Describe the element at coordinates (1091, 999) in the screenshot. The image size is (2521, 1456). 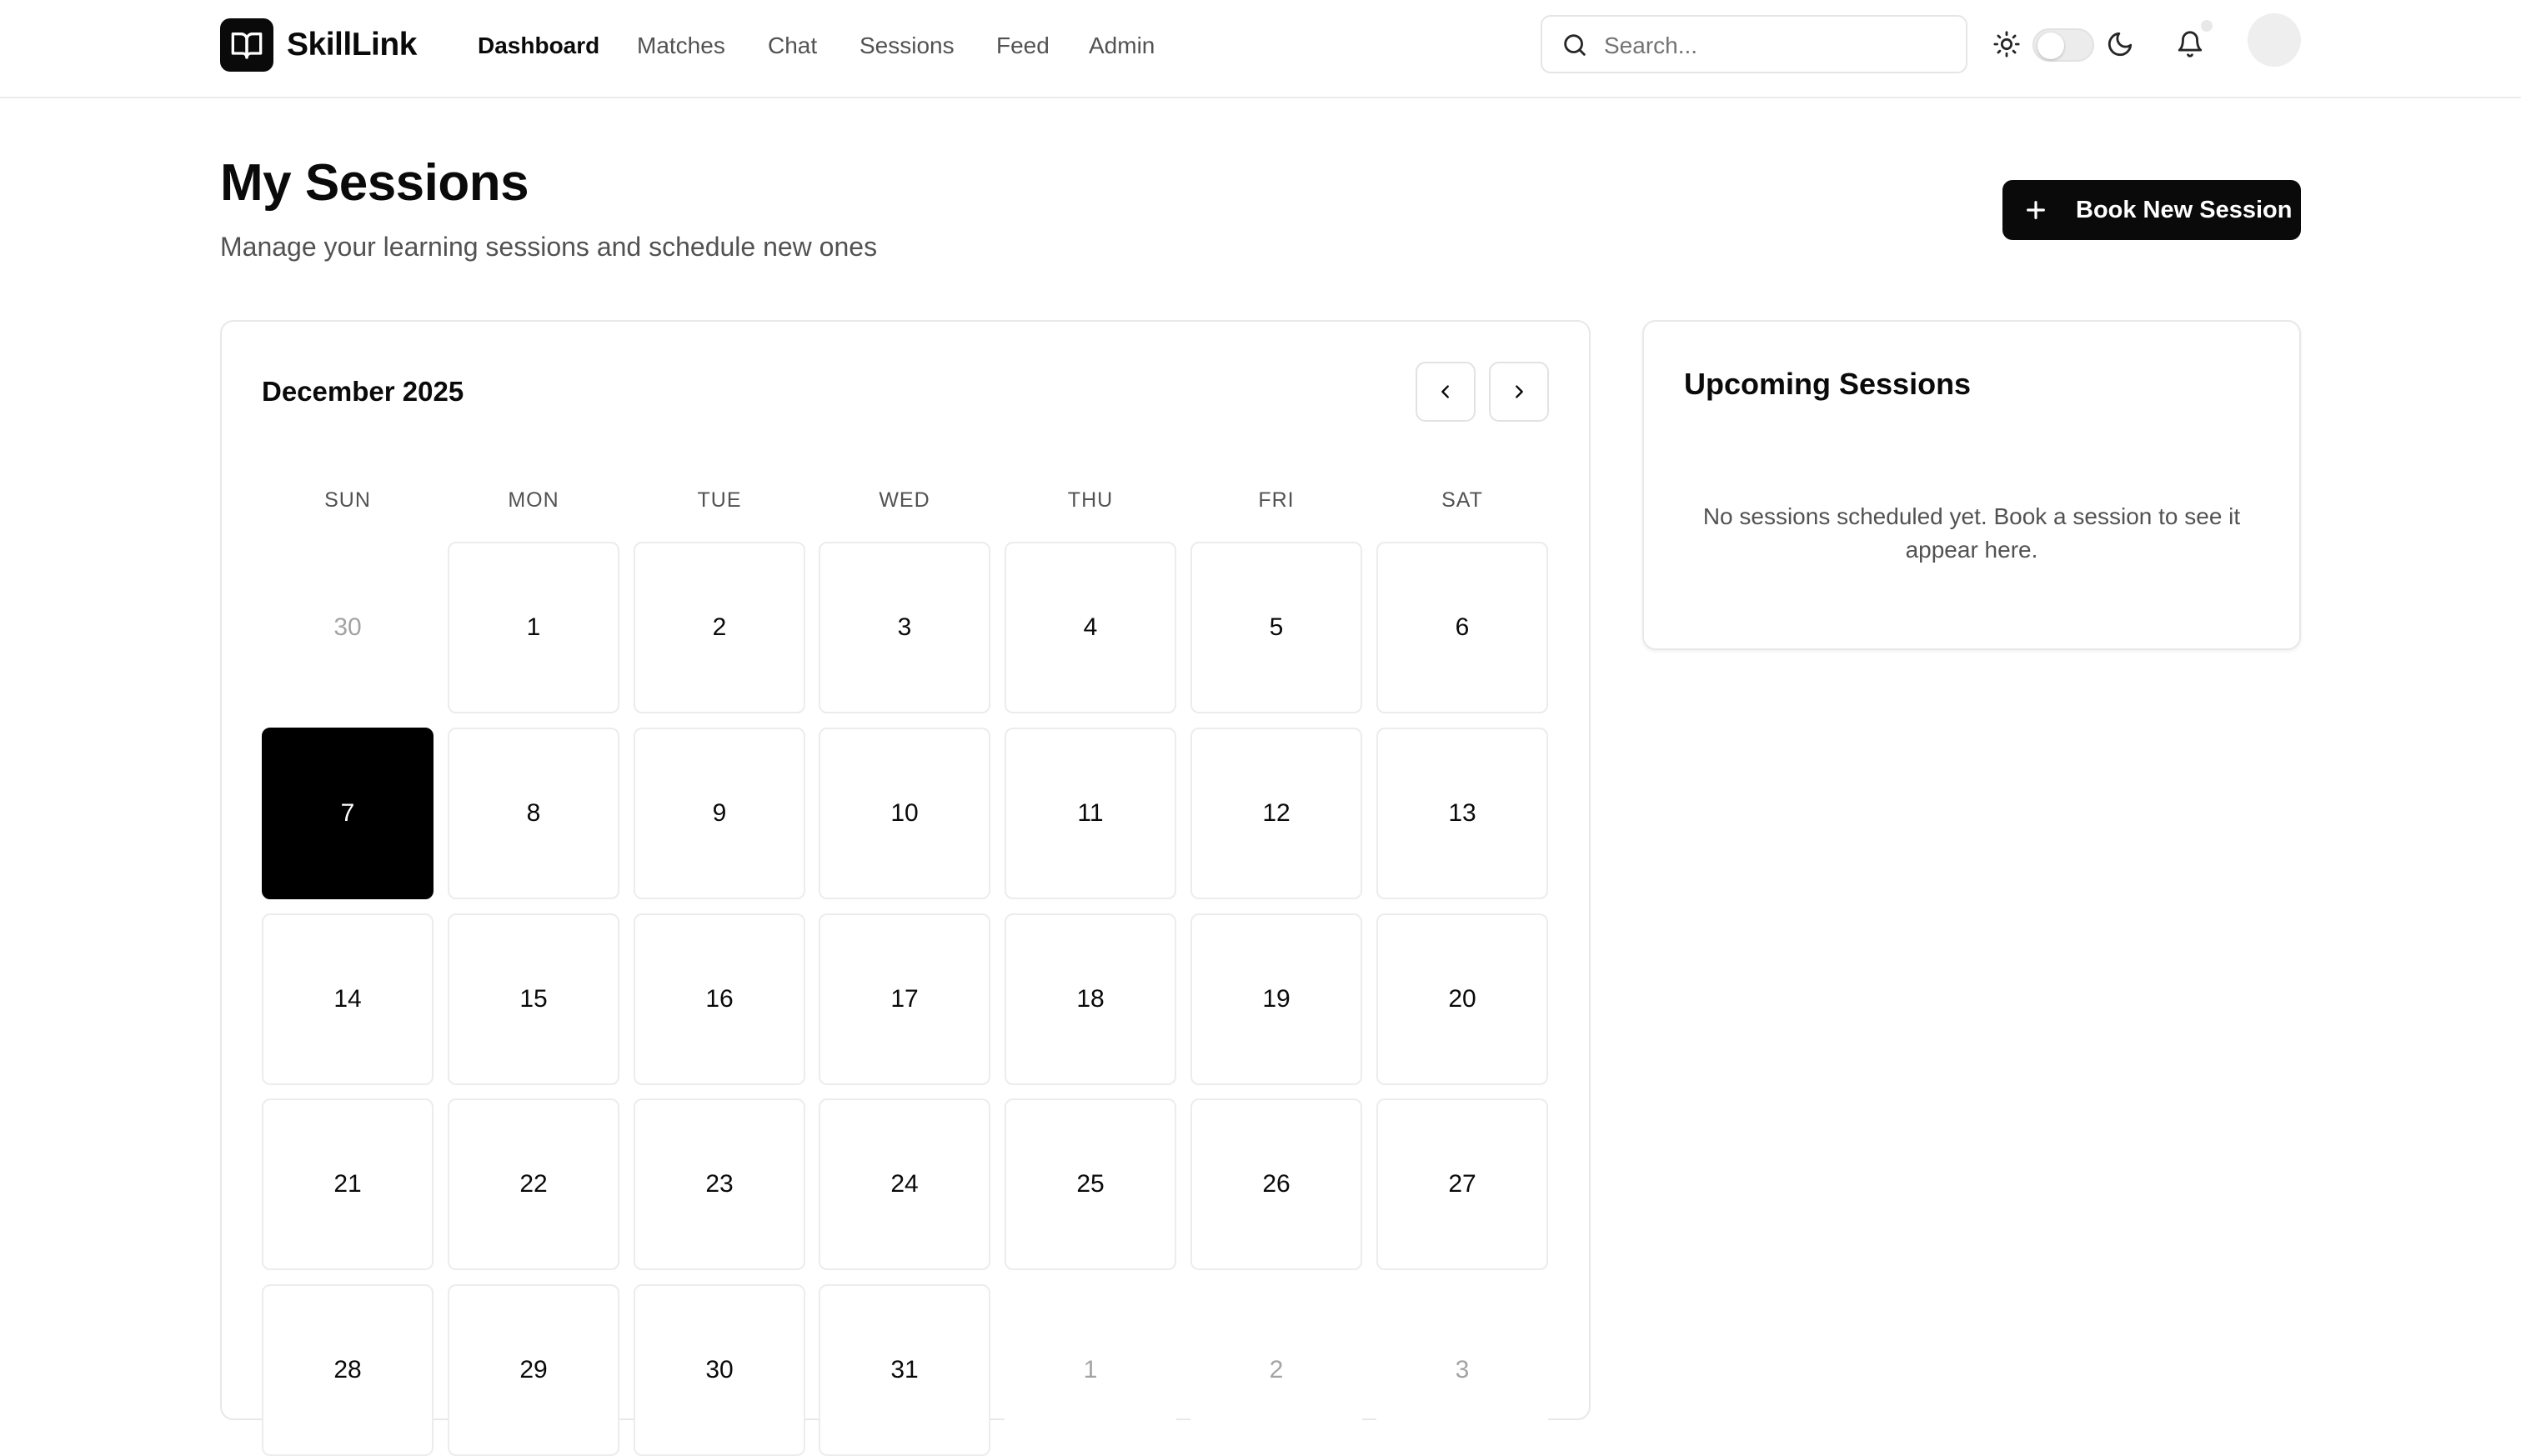
I see `calendar-day: 18` at that location.